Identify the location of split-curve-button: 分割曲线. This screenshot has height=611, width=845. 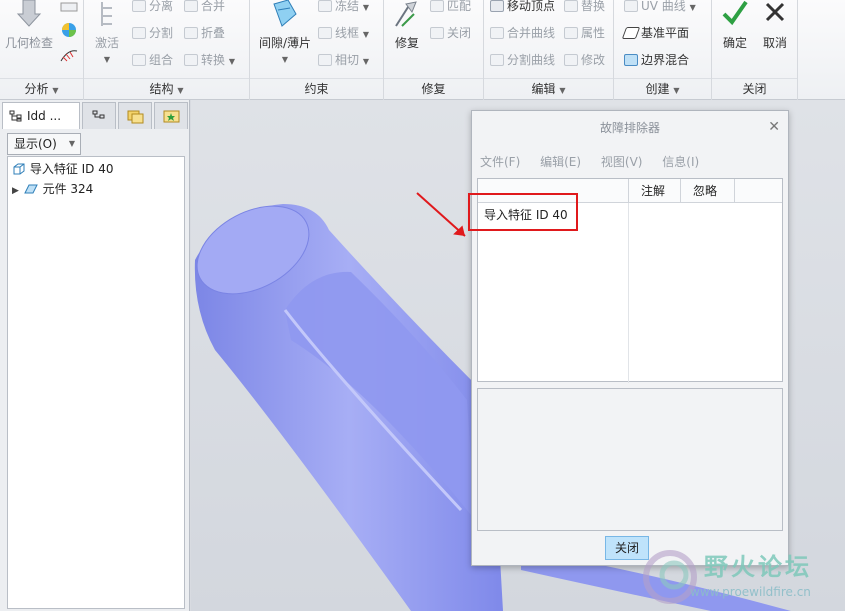
(522, 59).